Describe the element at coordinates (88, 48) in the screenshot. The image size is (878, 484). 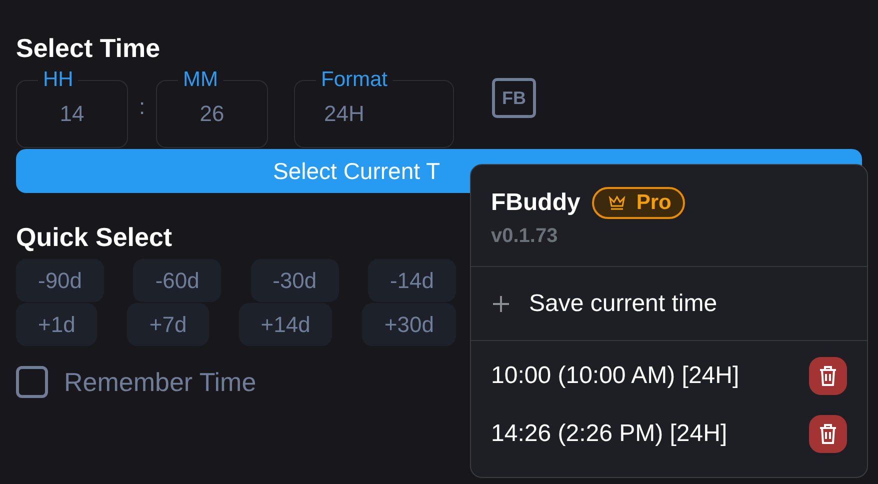
I see `section-title: Select Time` at that location.